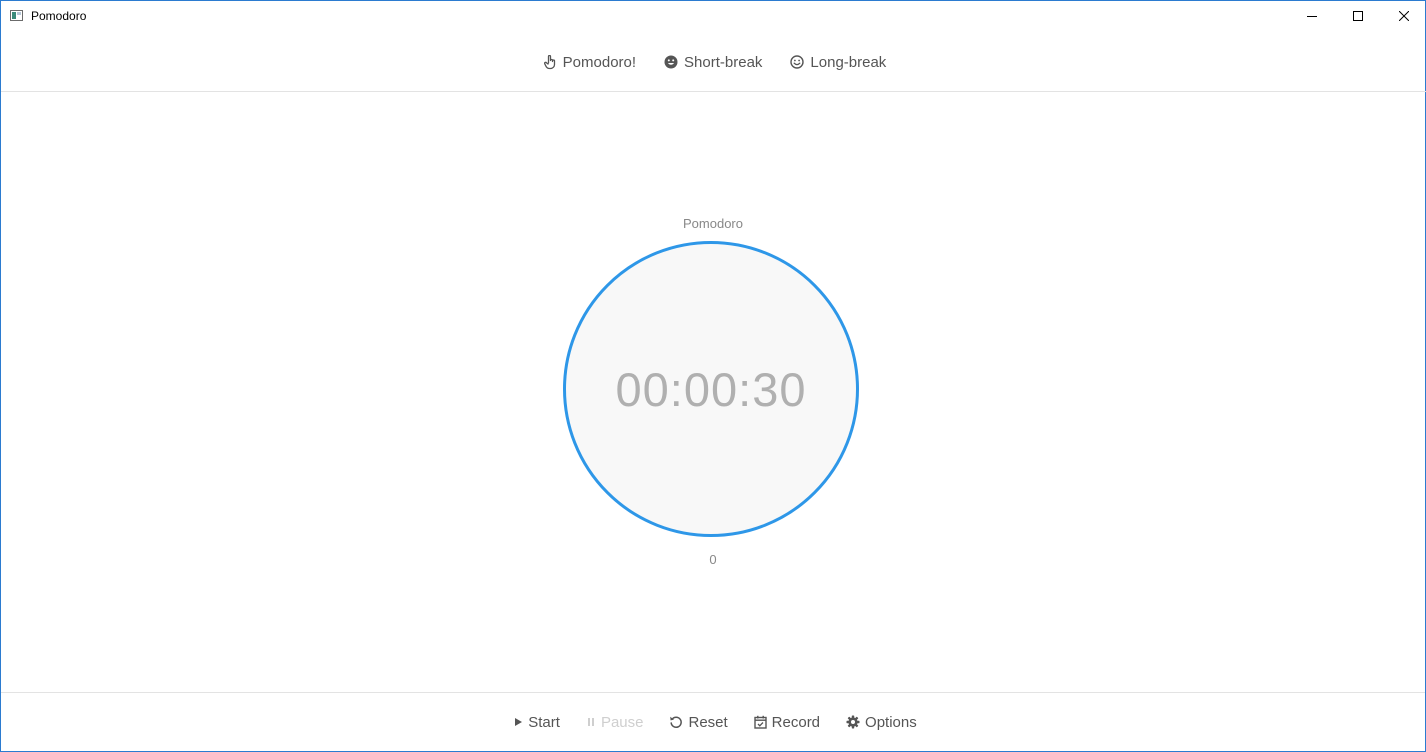 The height and width of the screenshot is (752, 1426). I want to click on tab-short-break: Short-break, so click(713, 62).